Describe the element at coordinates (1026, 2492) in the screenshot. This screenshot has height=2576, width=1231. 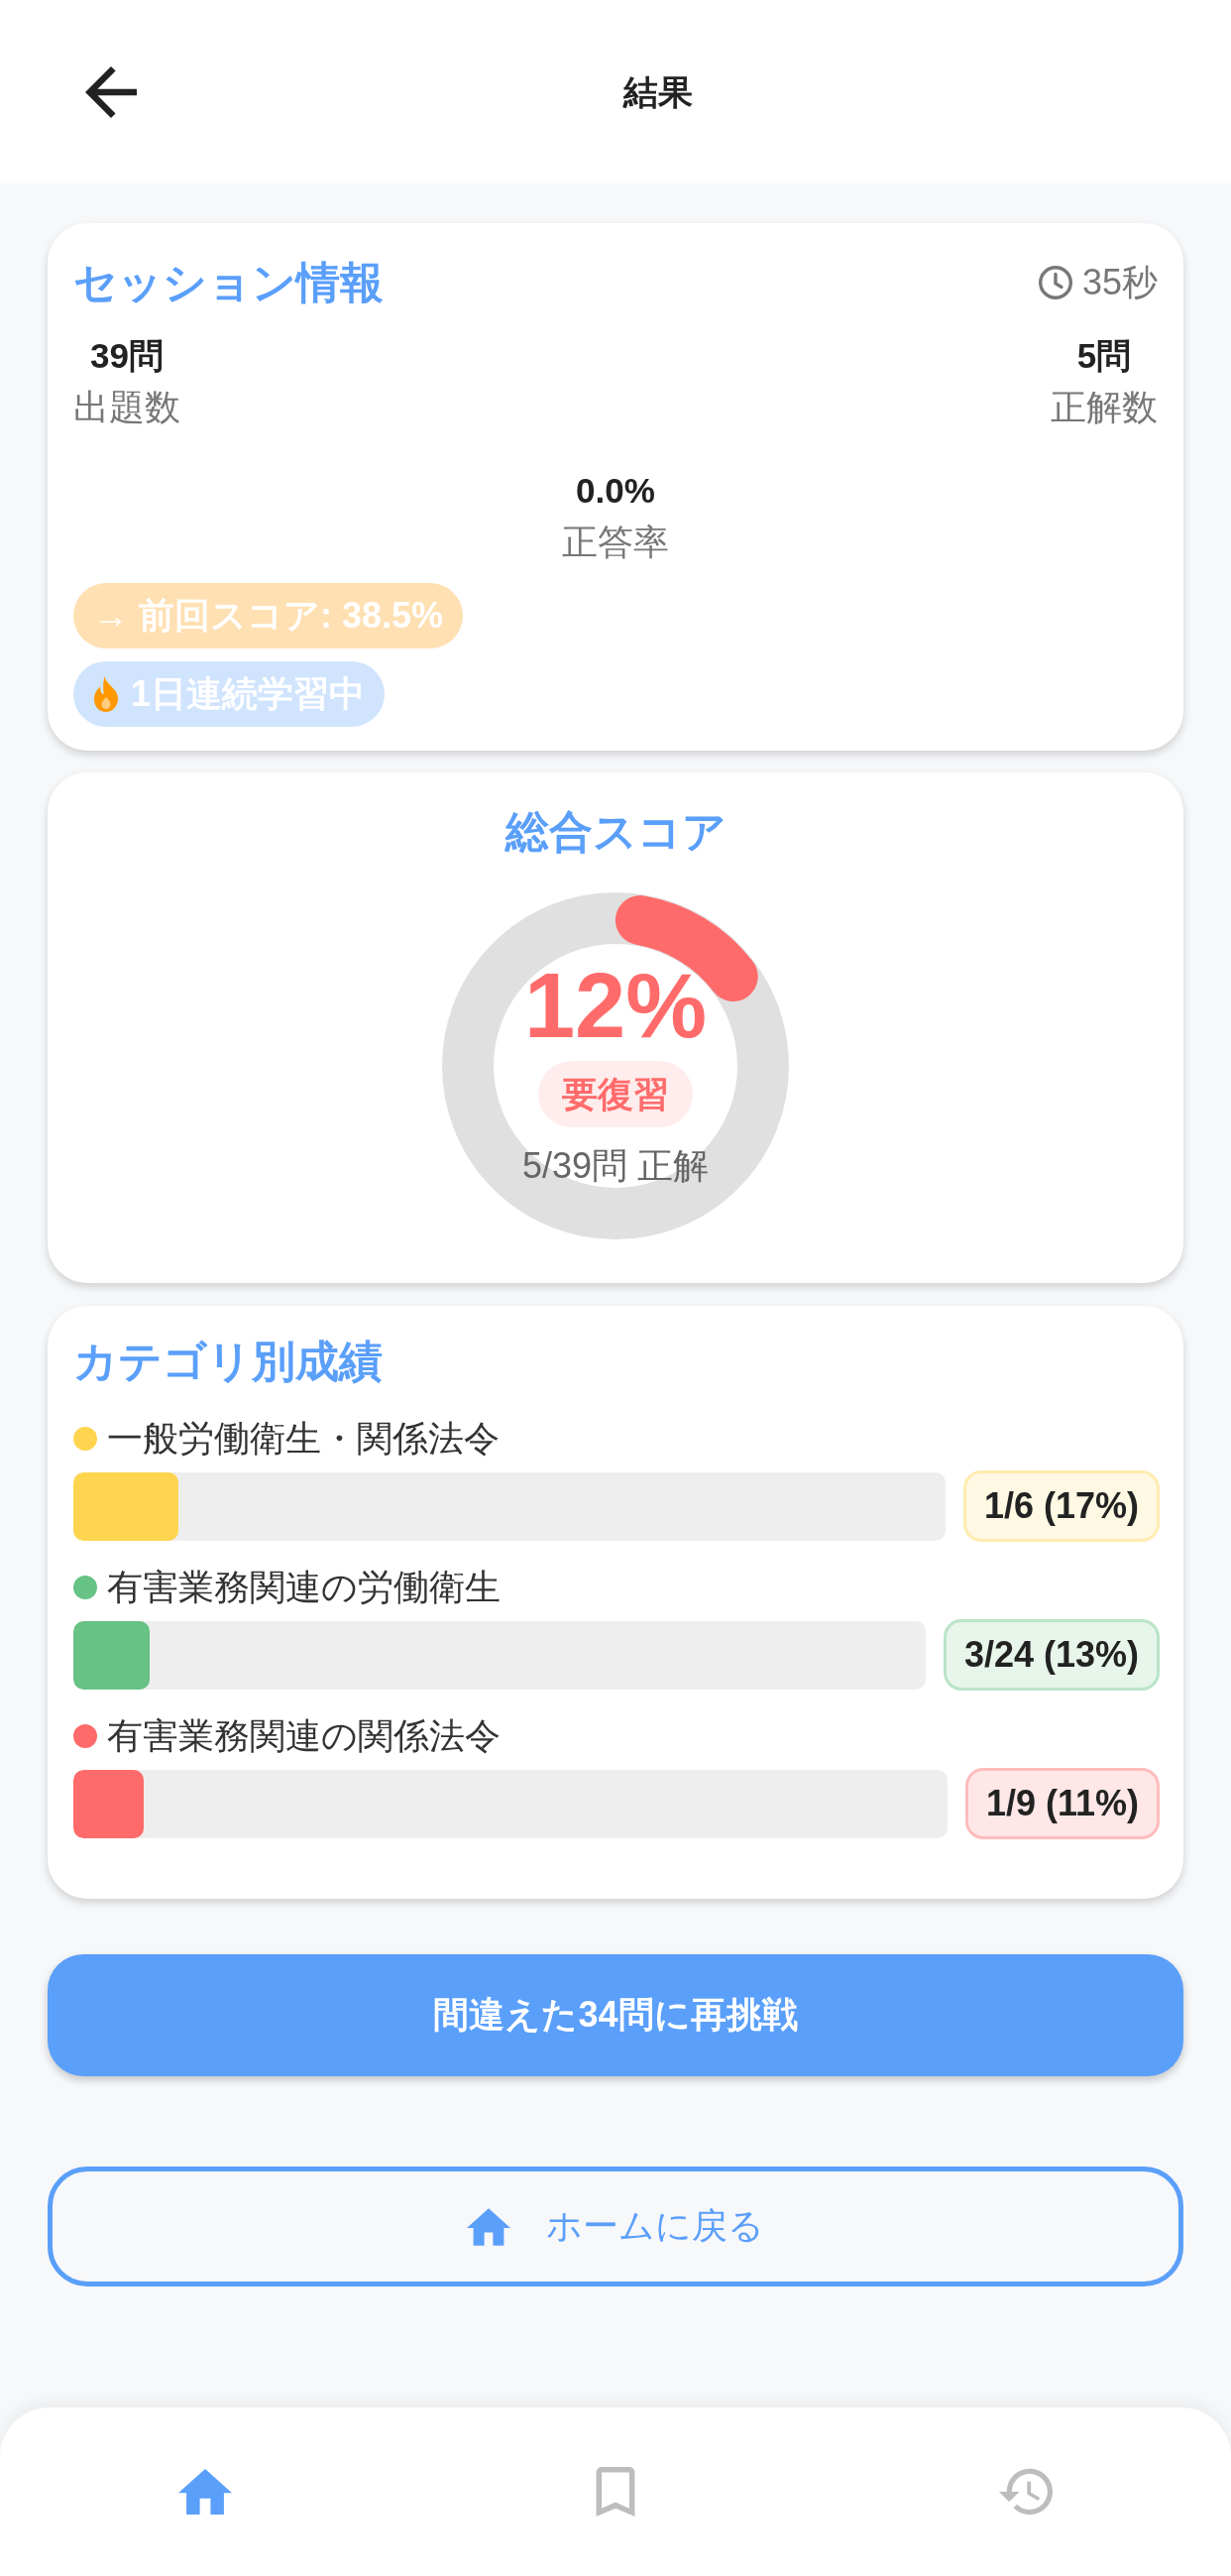
I see `history-icon` at that location.